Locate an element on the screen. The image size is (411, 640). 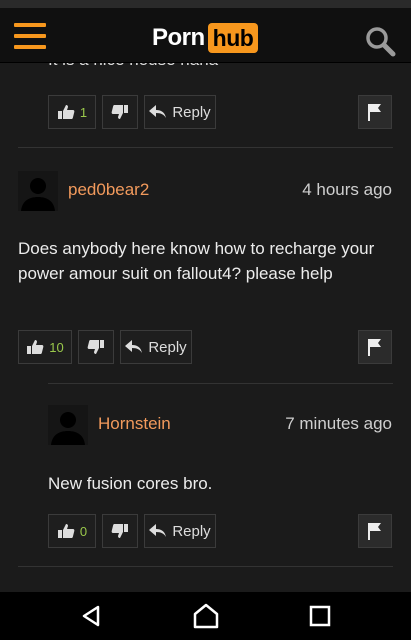
like-button: 1 is located at coordinates (72, 112).